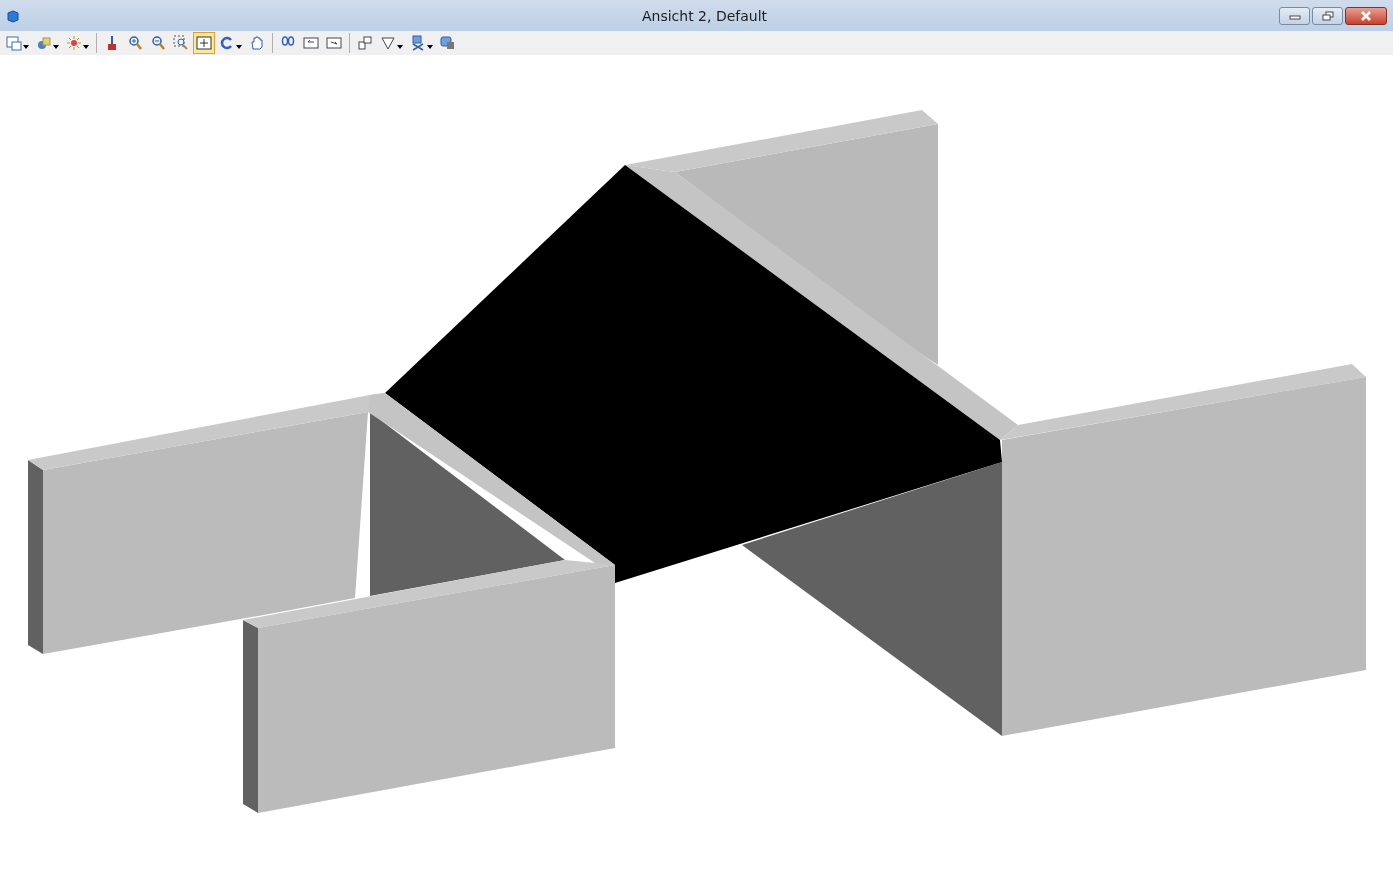  I want to click on fit-view-icon, so click(204, 43).